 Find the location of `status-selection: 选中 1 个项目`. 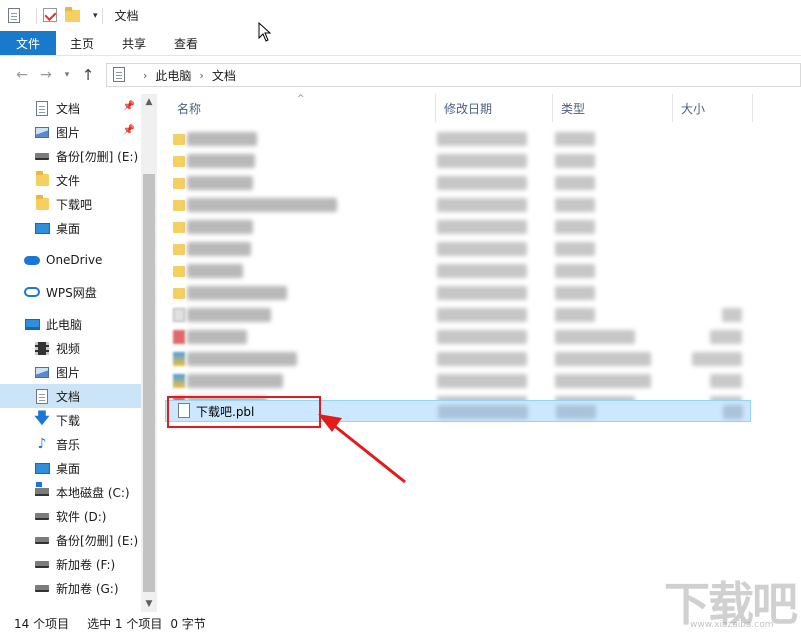

status-selection: 选中 1 个项目 is located at coordinates (125, 623).